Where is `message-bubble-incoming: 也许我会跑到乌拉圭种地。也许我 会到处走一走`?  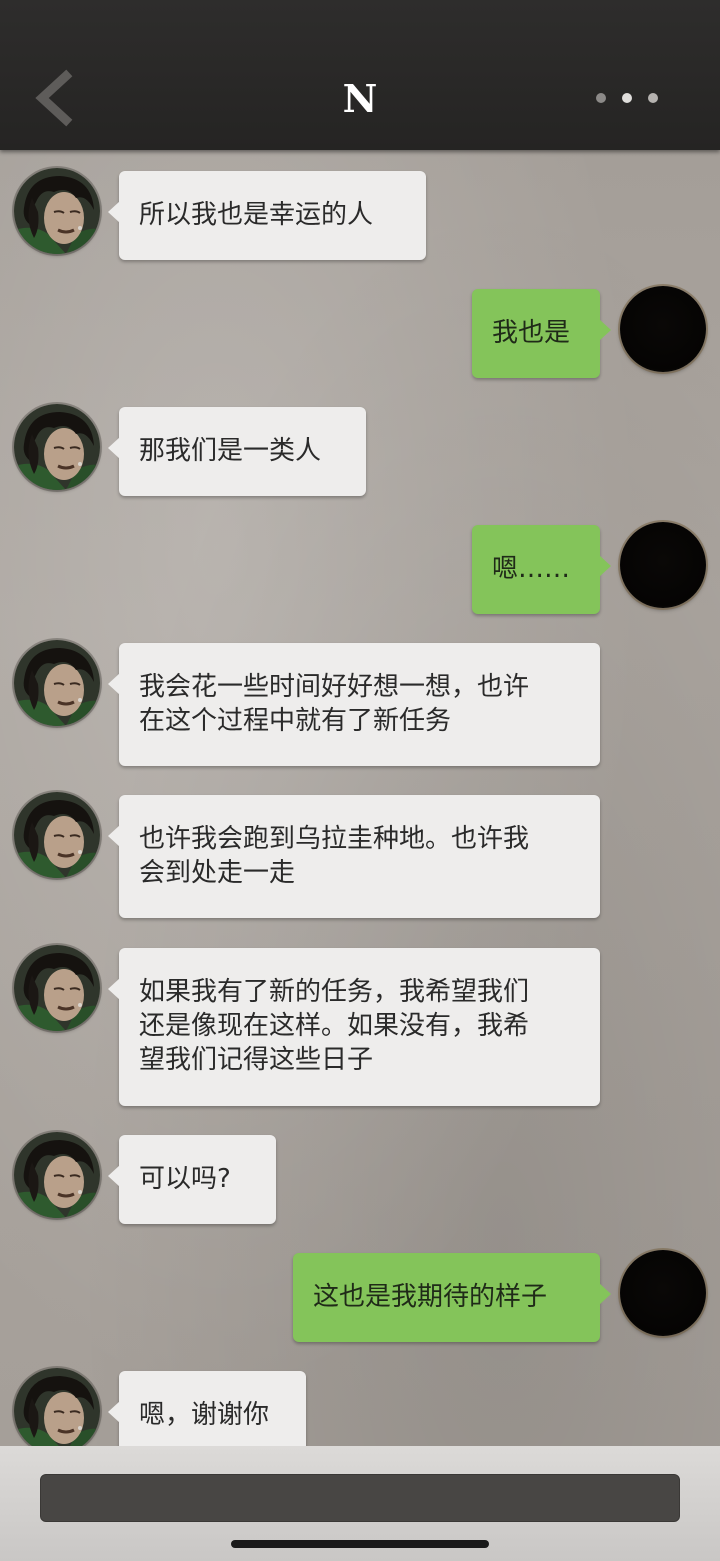
message-bubble-incoming: 也许我会跑到乌拉圭种地。也许我 会到处走一走 is located at coordinates (354, 856).